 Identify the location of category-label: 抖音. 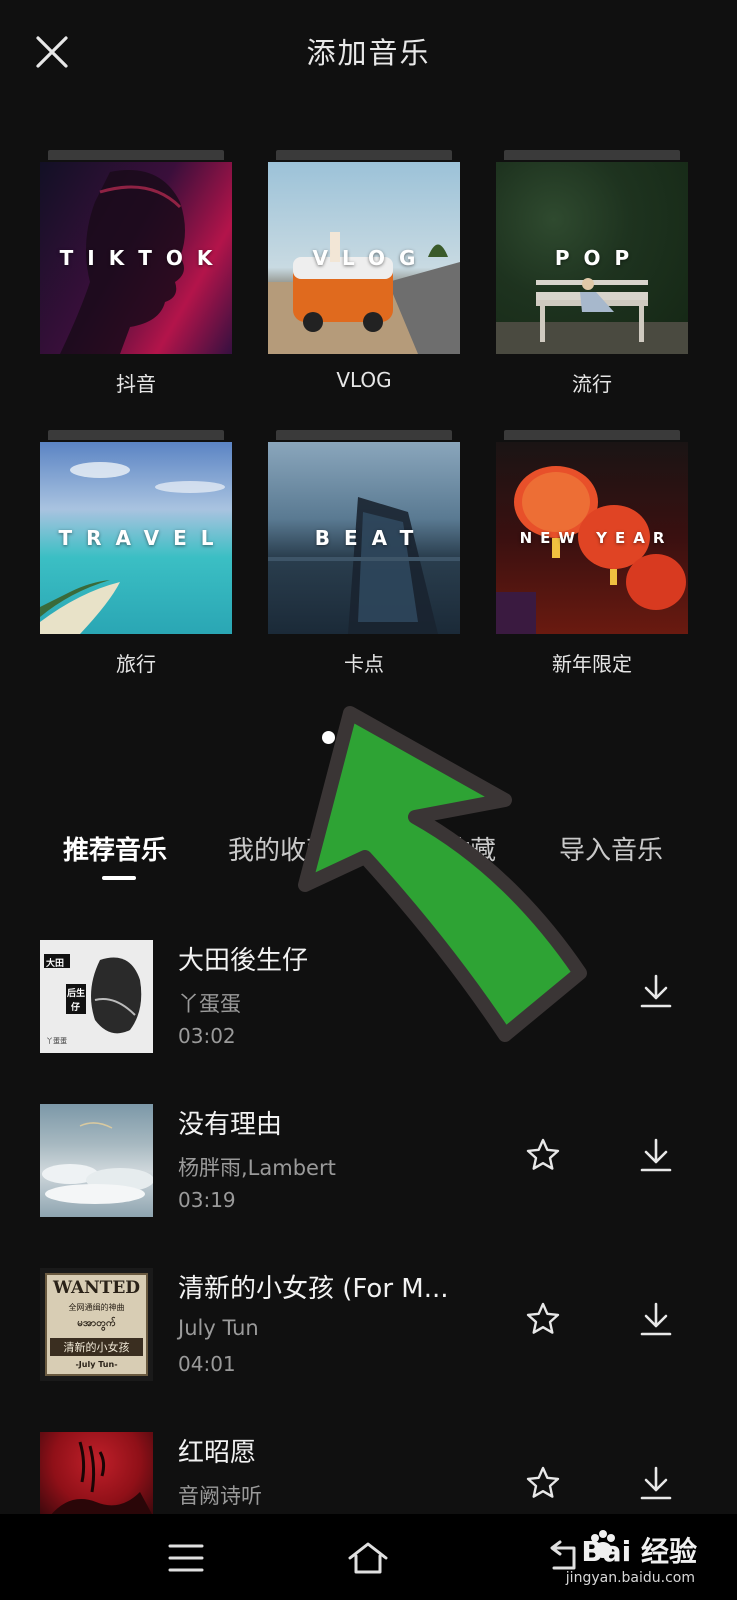
(136, 384).